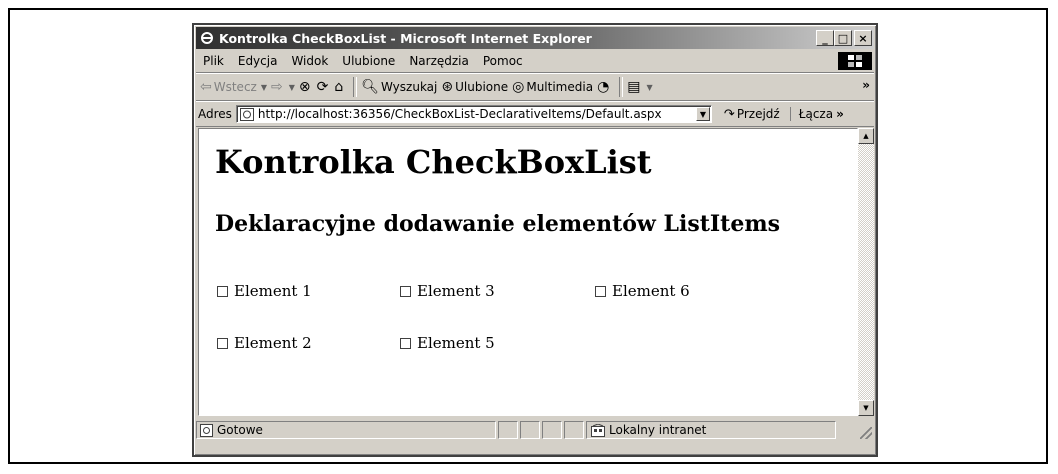  What do you see at coordinates (273, 291) in the screenshot?
I see `checkbox-label: Element 1` at bounding box center [273, 291].